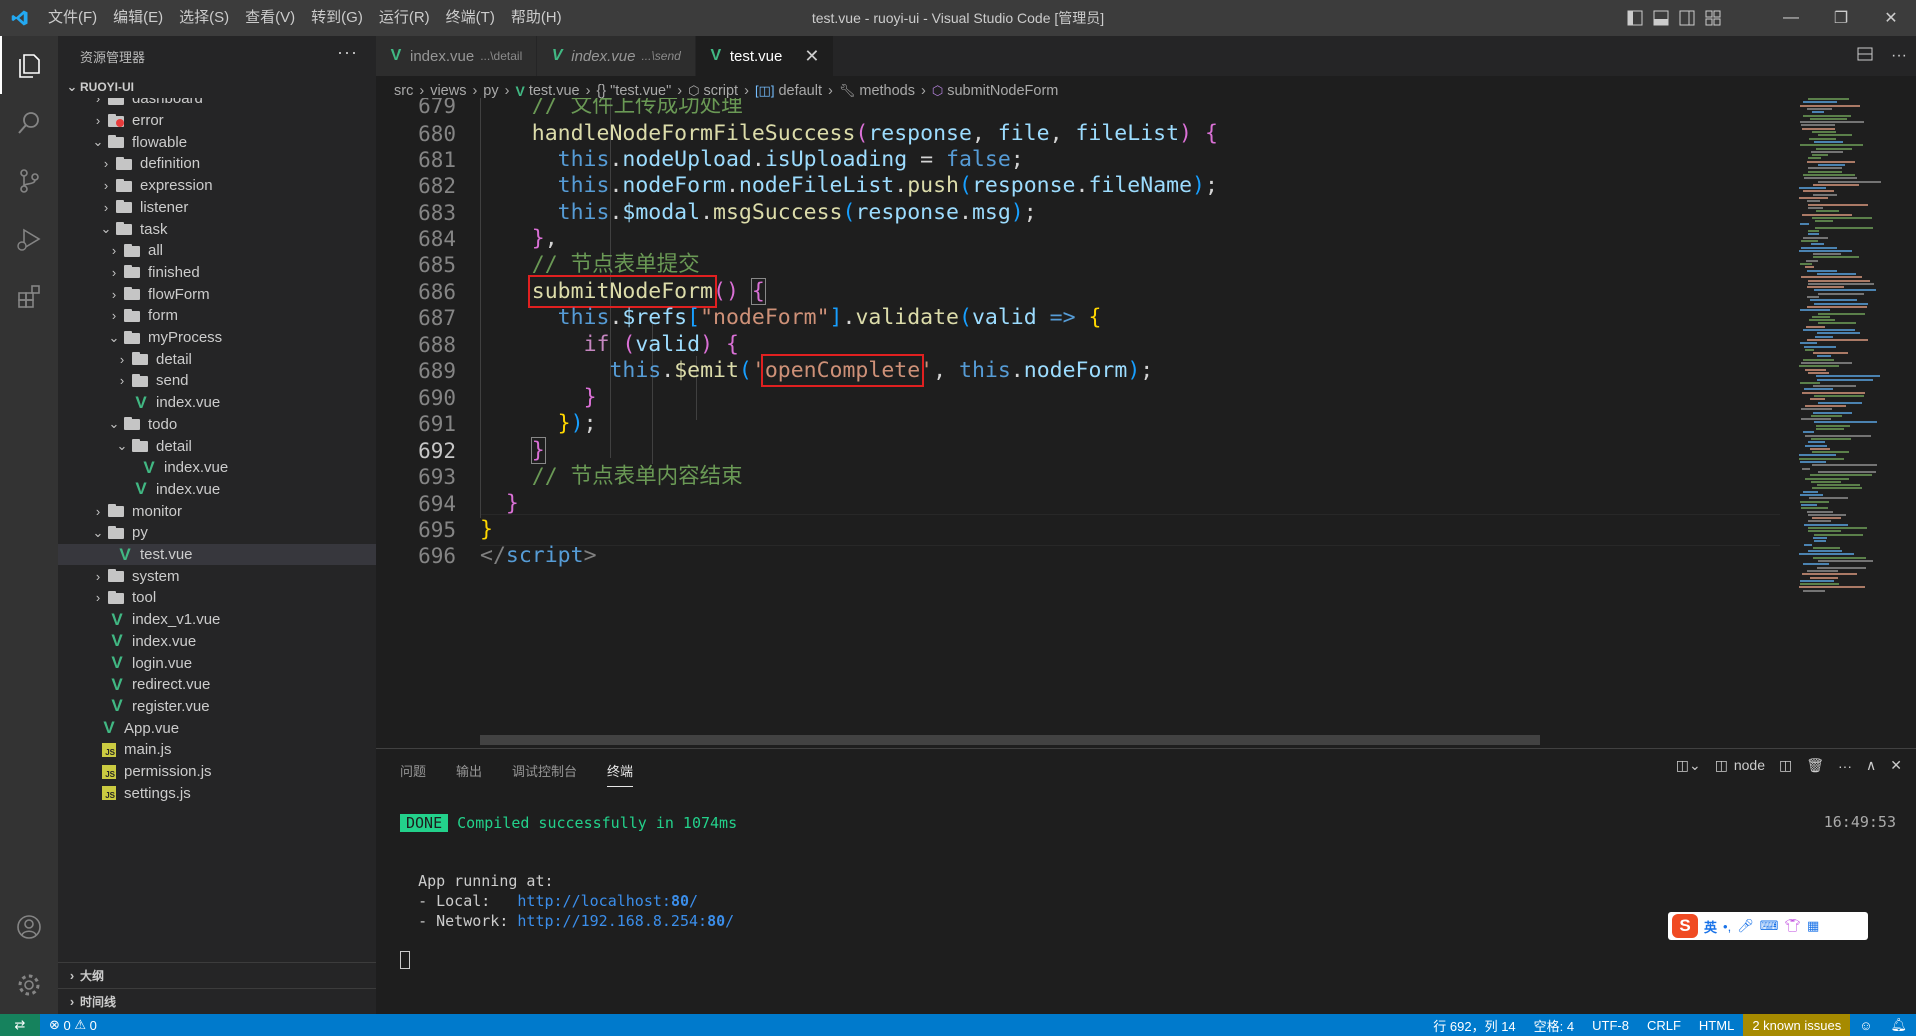  Describe the element at coordinates (1661, 18) in the screenshot. I see `toggle-panel-icon` at that location.